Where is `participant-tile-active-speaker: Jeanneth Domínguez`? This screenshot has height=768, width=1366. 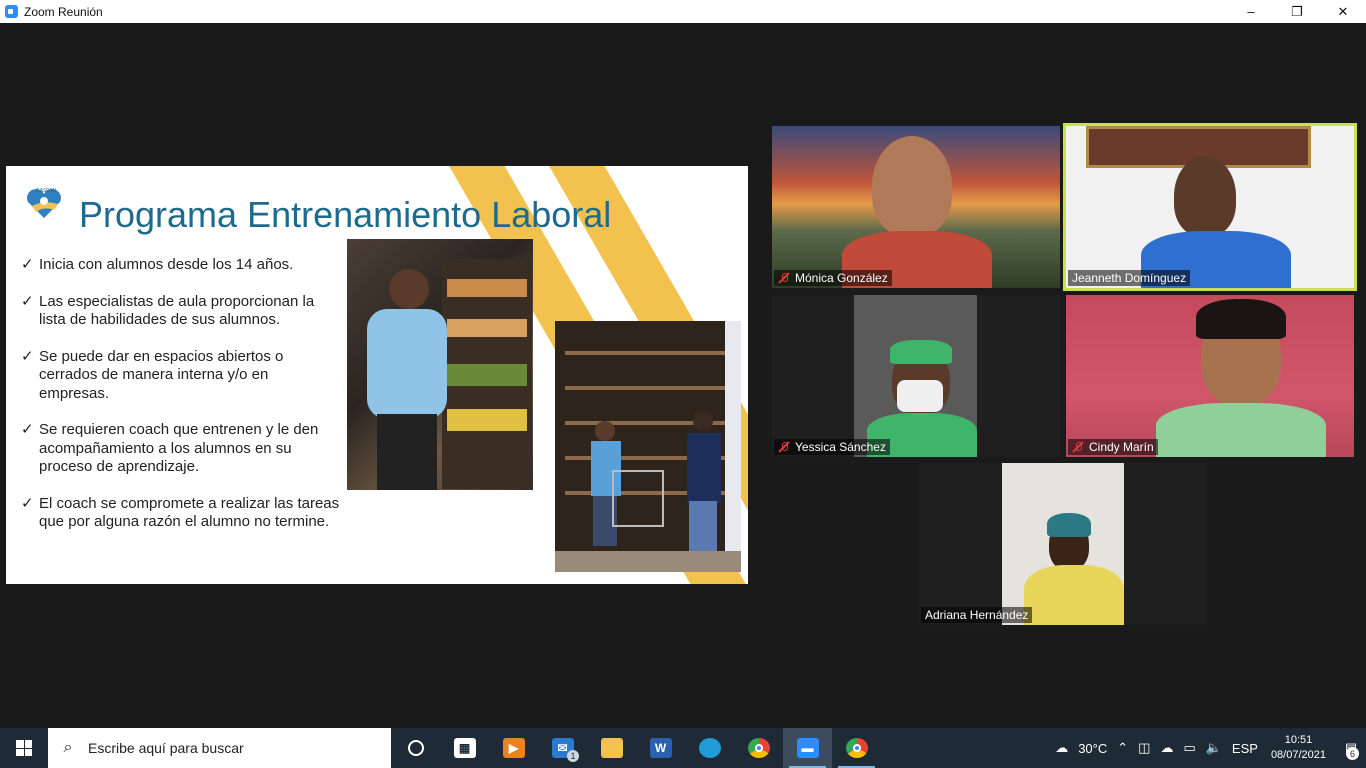
participant-tile-active-speaker: Jeanneth Domínguez is located at coordinates (1210, 207).